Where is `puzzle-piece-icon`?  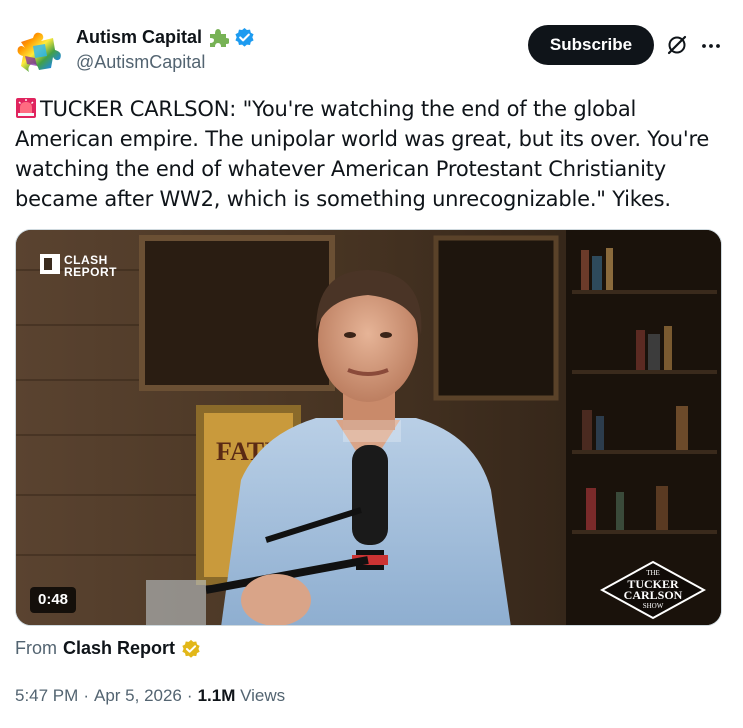 puzzle-piece-icon is located at coordinates (220, 38).